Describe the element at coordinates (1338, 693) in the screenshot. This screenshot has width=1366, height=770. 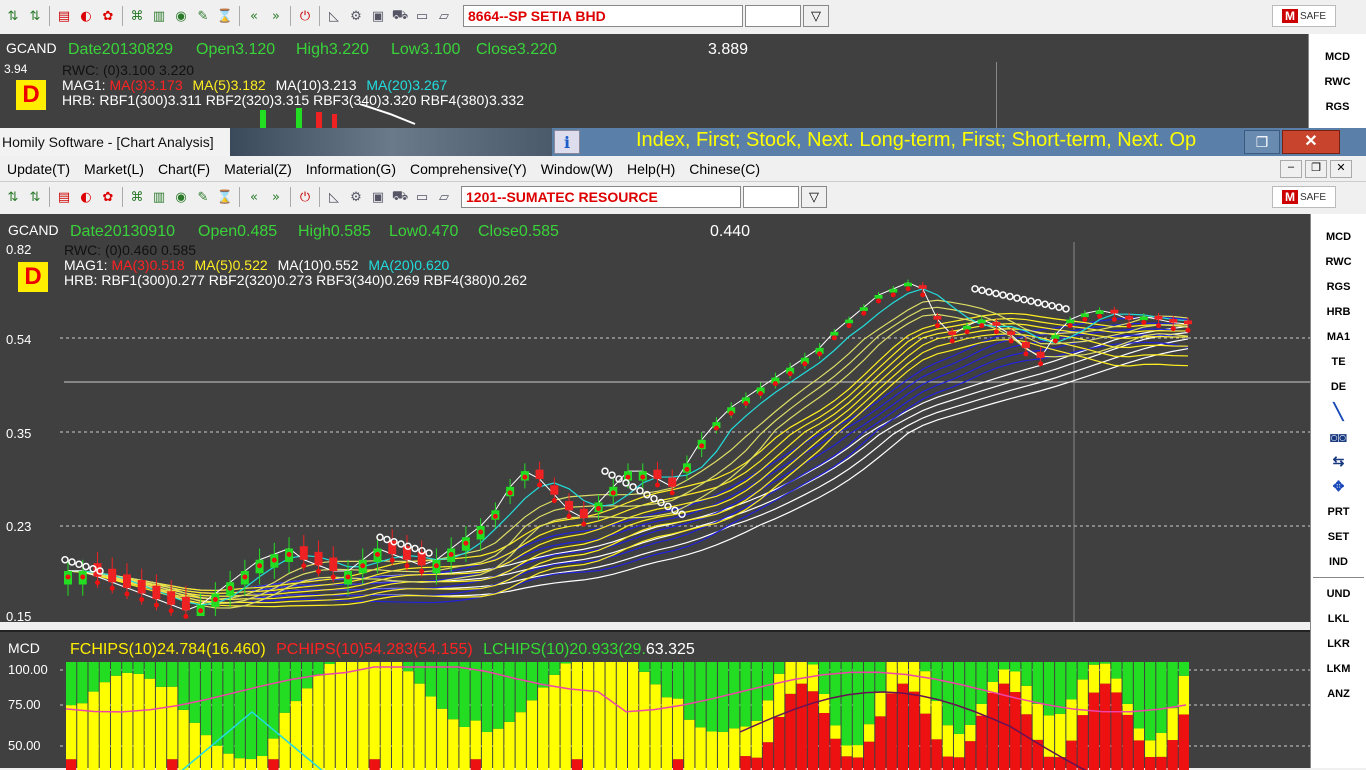
I see `side-anz: ANZ` at that location.